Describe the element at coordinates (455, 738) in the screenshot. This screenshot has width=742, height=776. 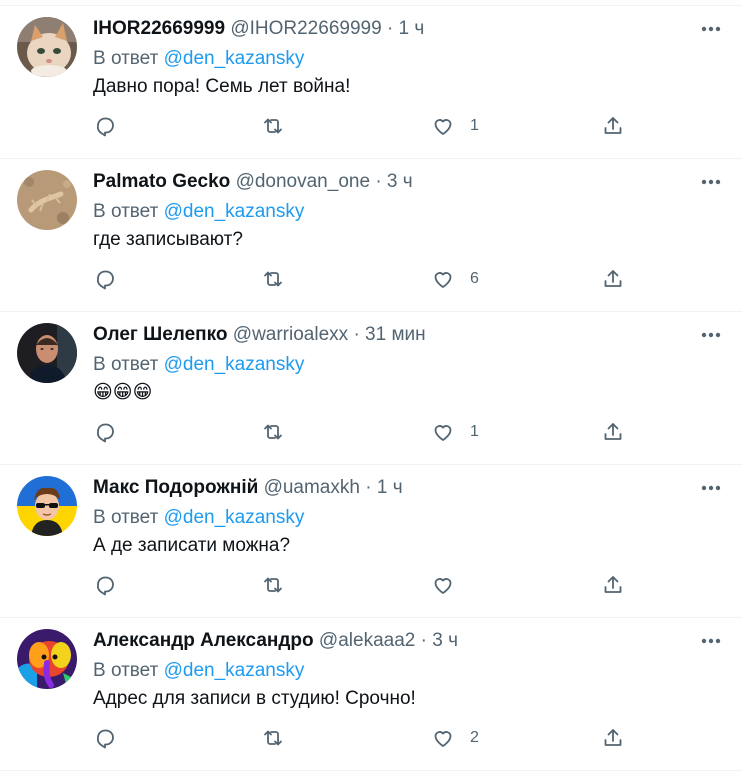
I see `like-button: 2` at that location.